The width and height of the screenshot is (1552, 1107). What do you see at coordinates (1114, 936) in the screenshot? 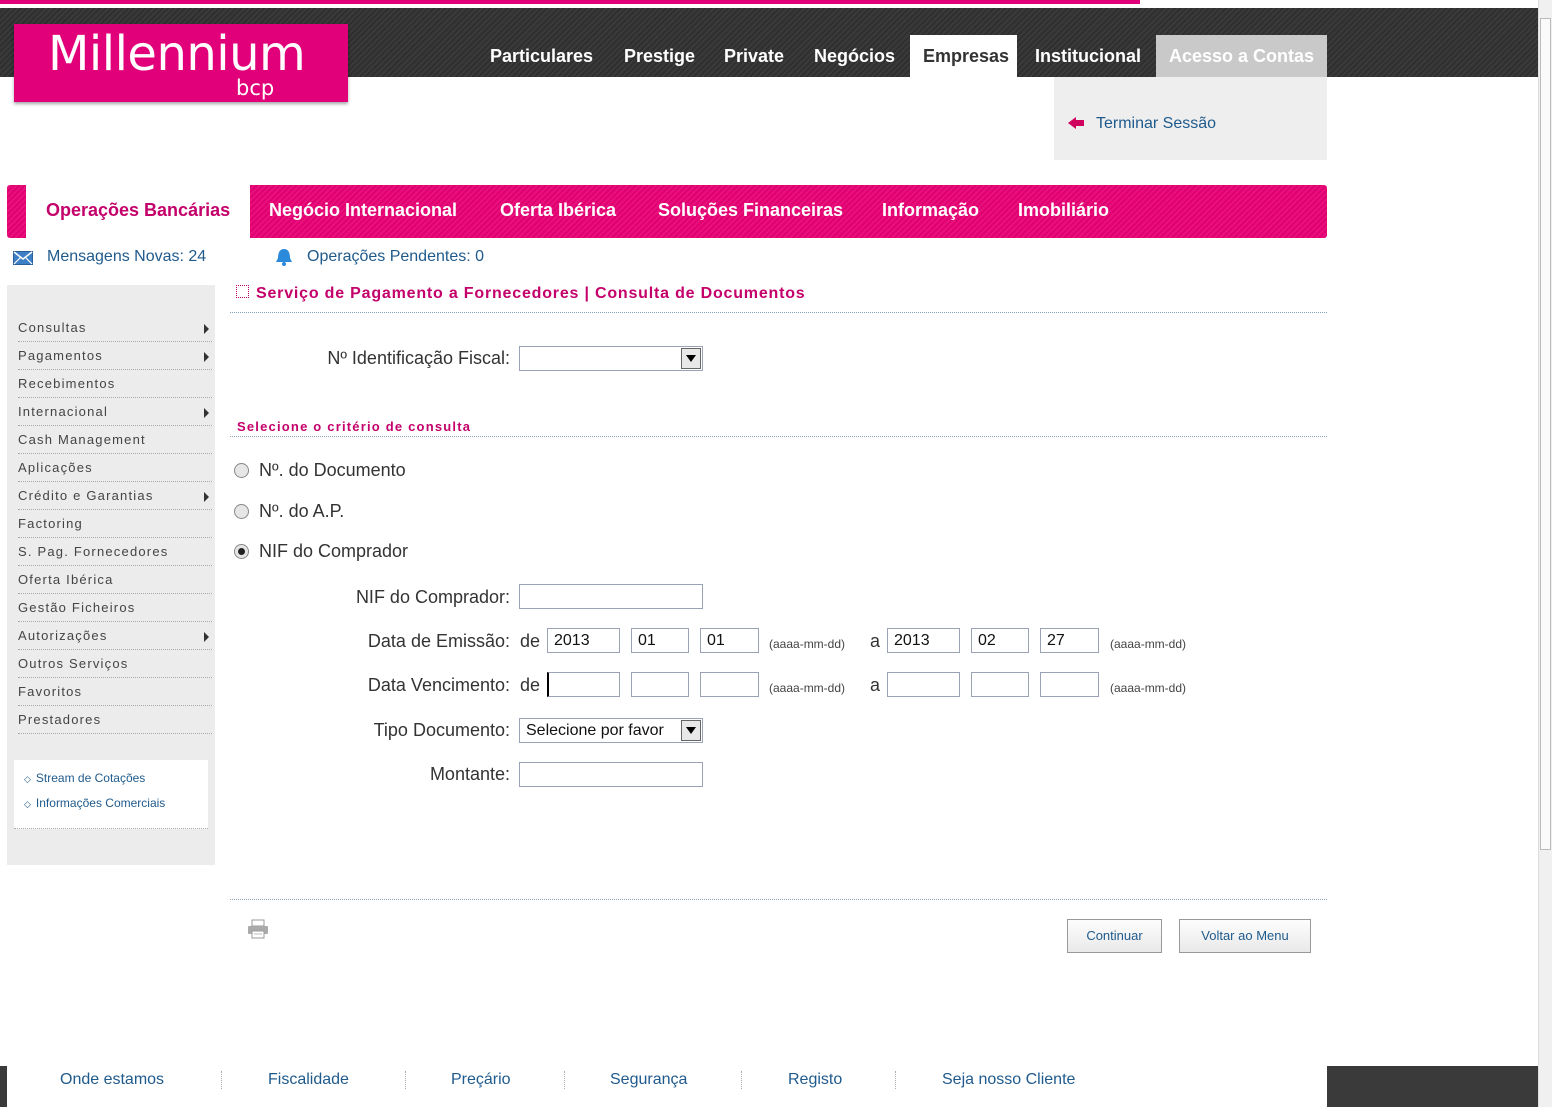
I see `continue-button: Continuar` at bounding box center [1114, 936].